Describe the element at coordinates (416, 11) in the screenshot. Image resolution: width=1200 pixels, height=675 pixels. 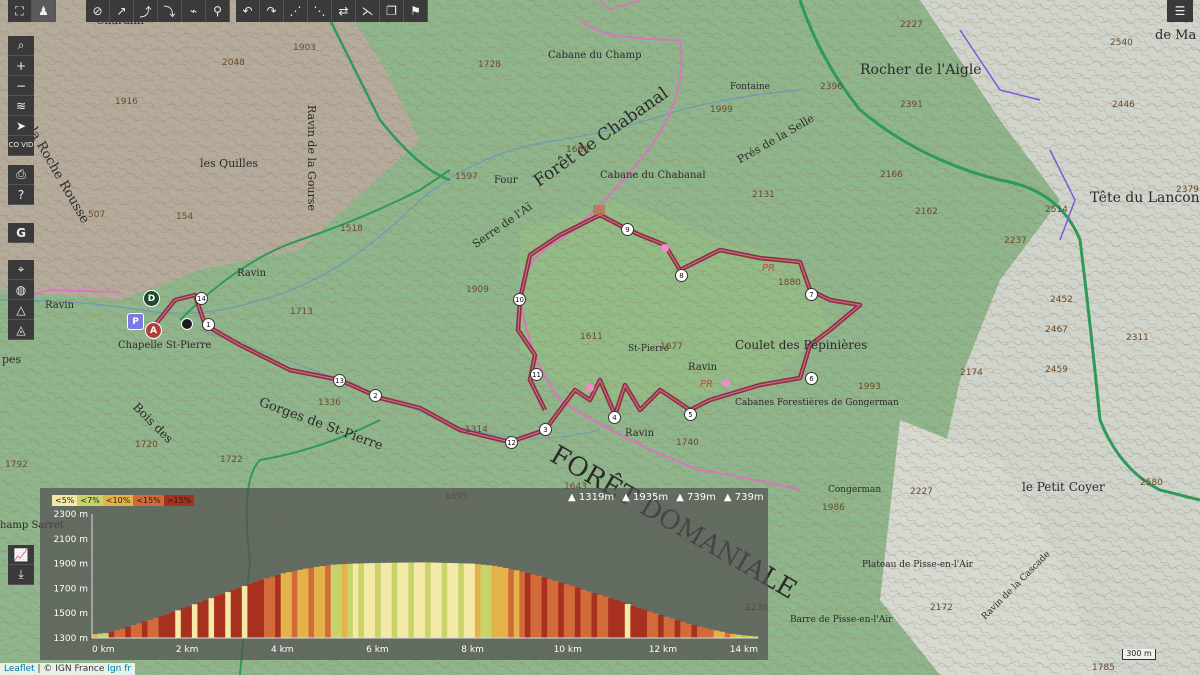
I see `marker-icon: ⚑` at that location.